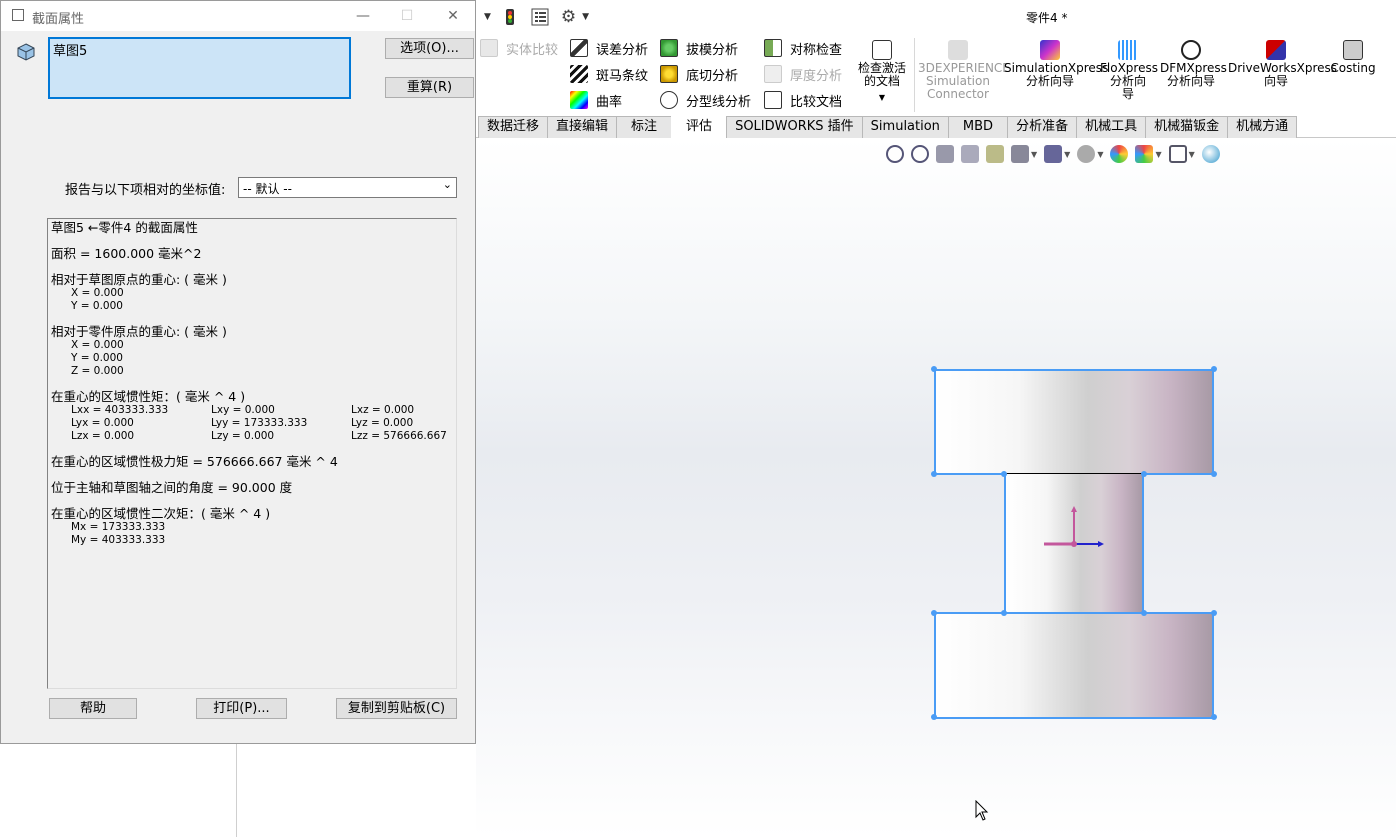 The height and width of the screenshot is (837, 1396). Describe the element at coordinates (978, 127) in the screenshot. I see `tab-mbd: MBD` at that location.